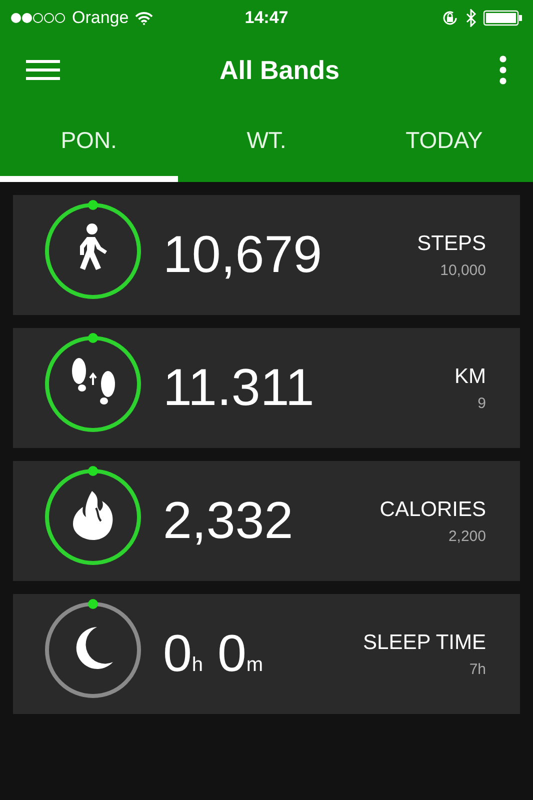 This screenshot has height=800, width=533. Describe the element at coordinates (477, 669) in the screenshot. I see `goal-value: 7h` at that location.